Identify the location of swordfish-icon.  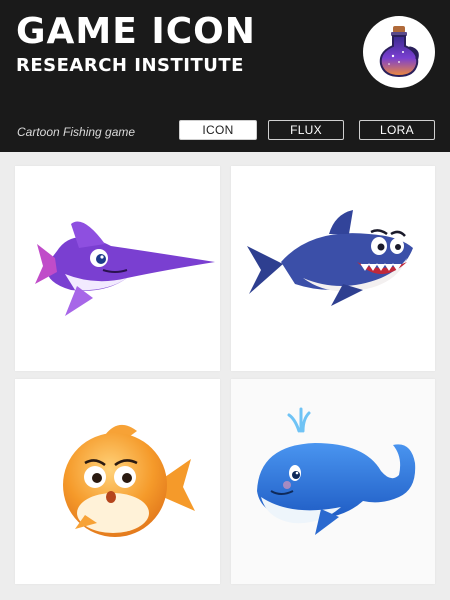
(125, 268).